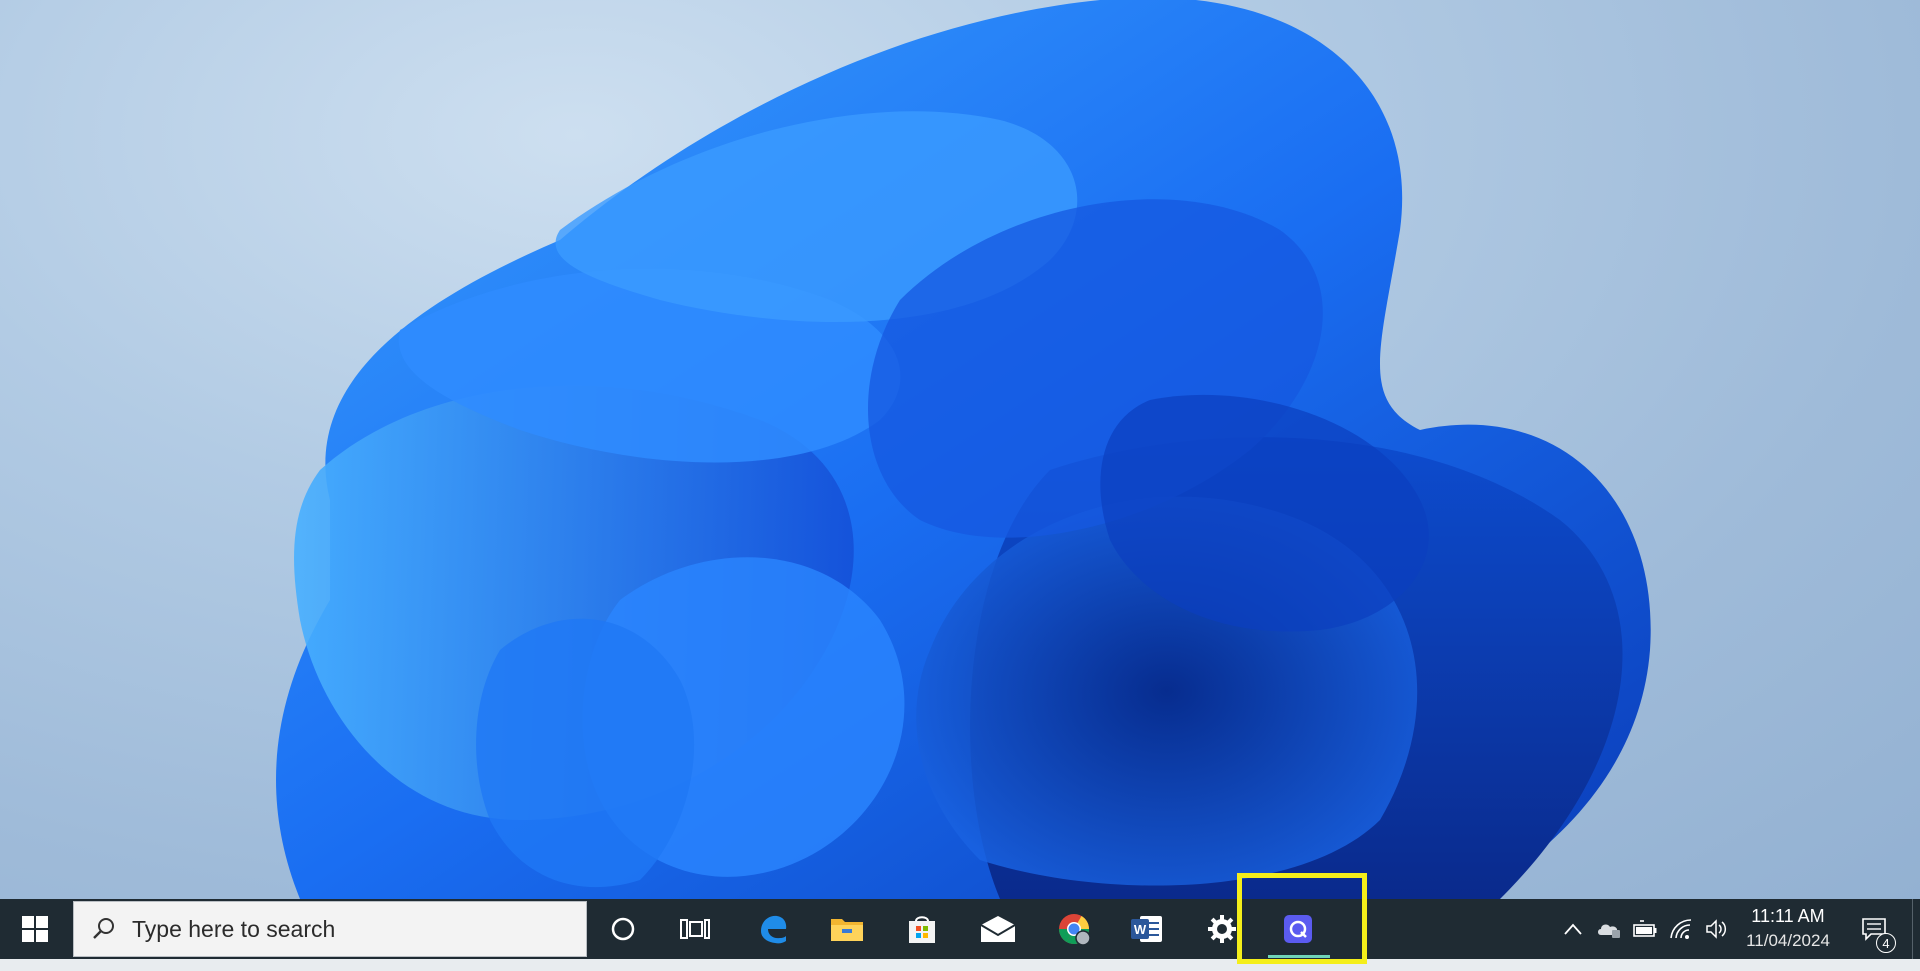 The height and width of the screenshot is (971, 1920). Describe the element at coordinates (960, 965) in the screenshot. I see `screen-bottom-strip` at that location.